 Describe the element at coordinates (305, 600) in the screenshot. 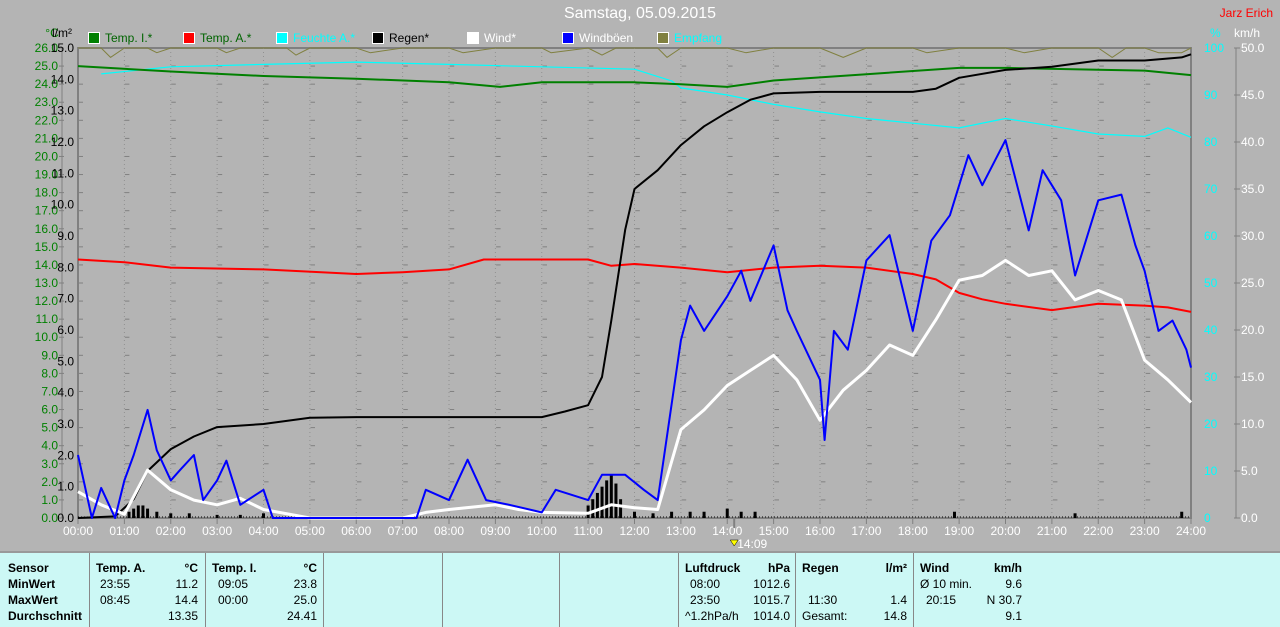

I see `temp-i-max: 25.0` at that location.